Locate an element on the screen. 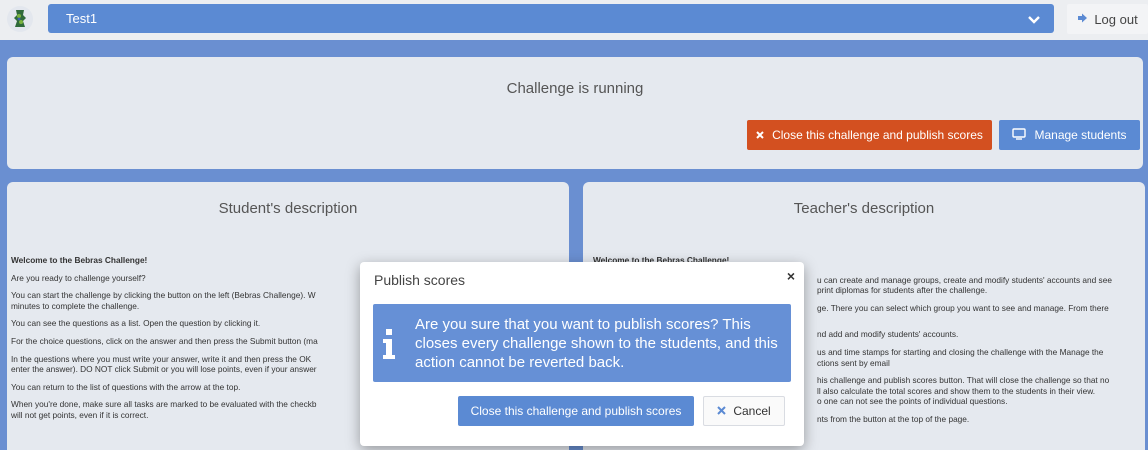 This screenshot has width=1148, height=450. logout-button: Log out is located at coordinates (1107, 19).